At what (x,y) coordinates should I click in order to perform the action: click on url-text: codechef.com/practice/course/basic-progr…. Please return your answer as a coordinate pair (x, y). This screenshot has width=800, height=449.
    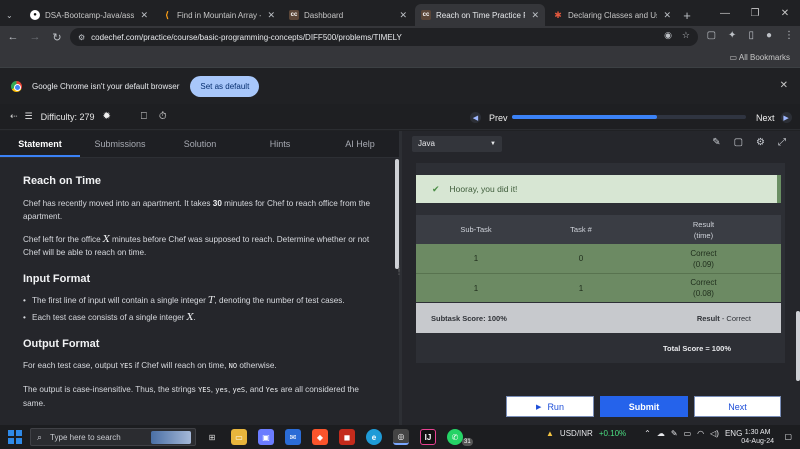
    Looking at the image, I should click on (246, 37).